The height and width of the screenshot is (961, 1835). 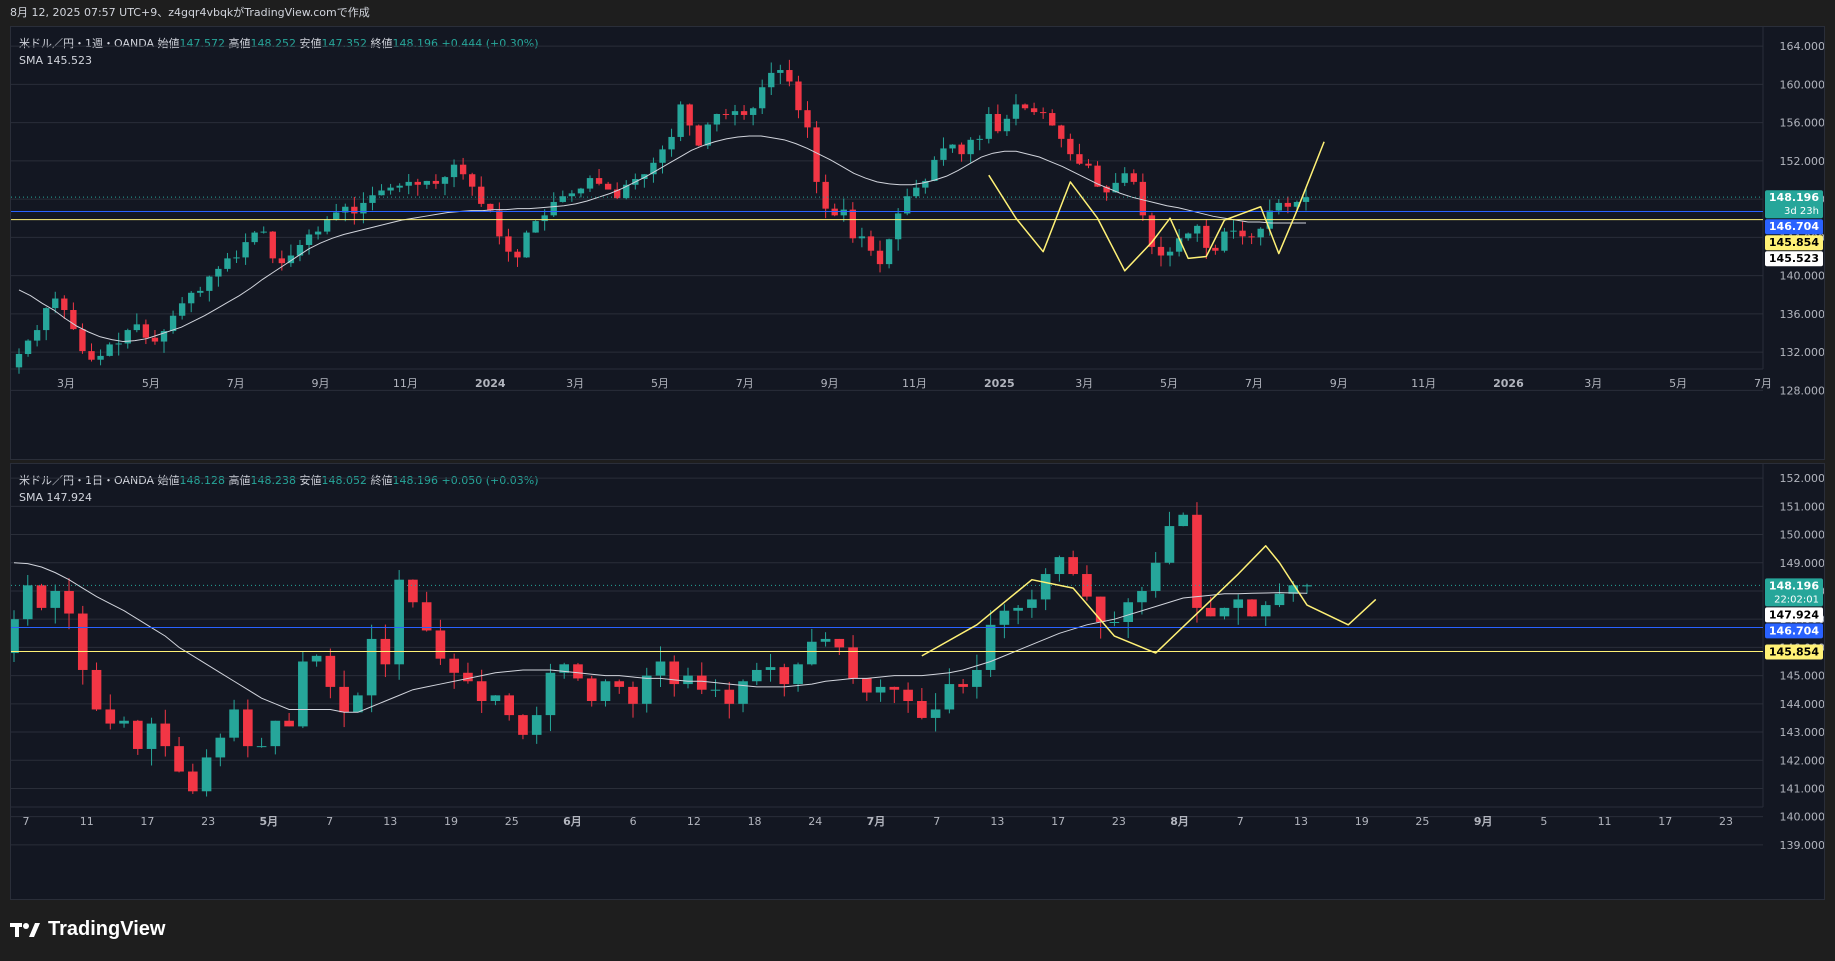 I want to click on weekly-x-tick-label: 9月, so click(x=830, y=383).